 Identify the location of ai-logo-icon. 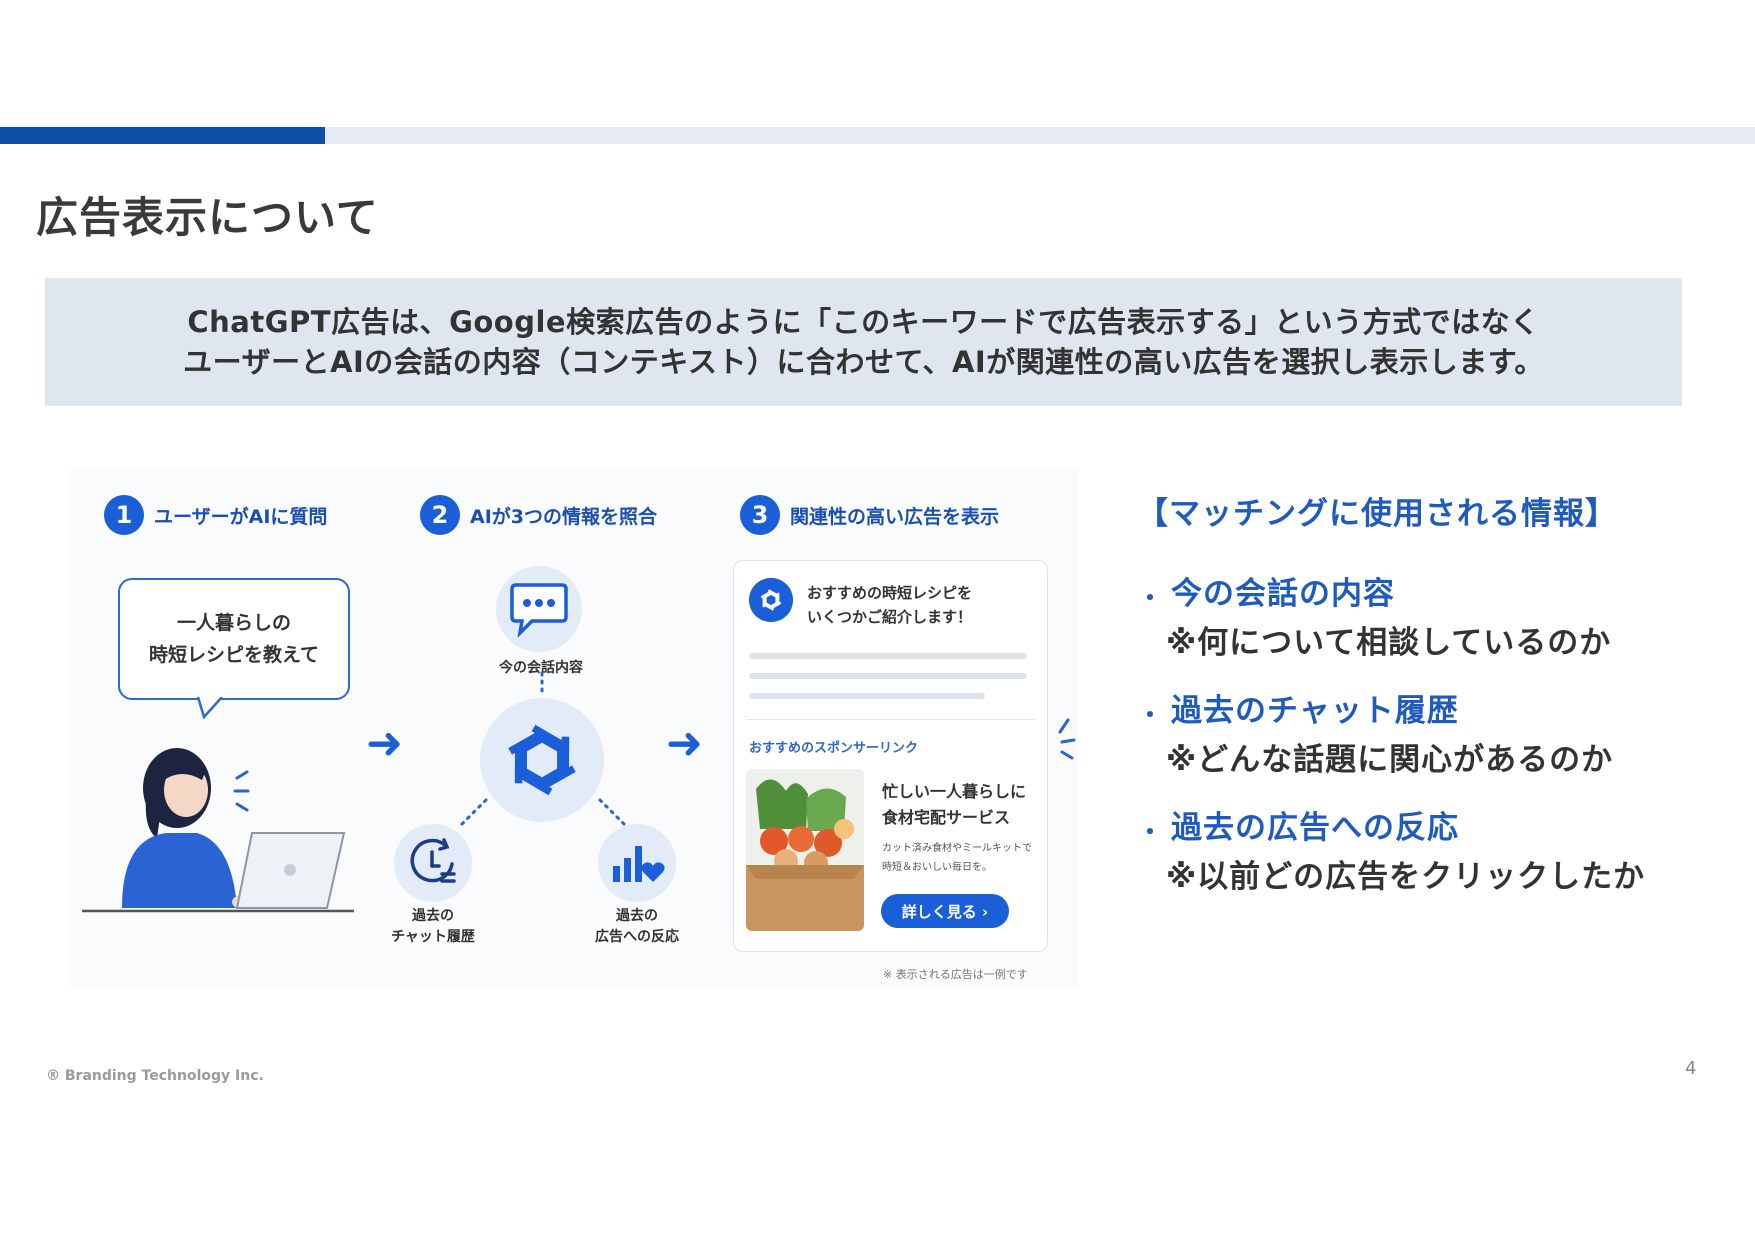
(542, 760).